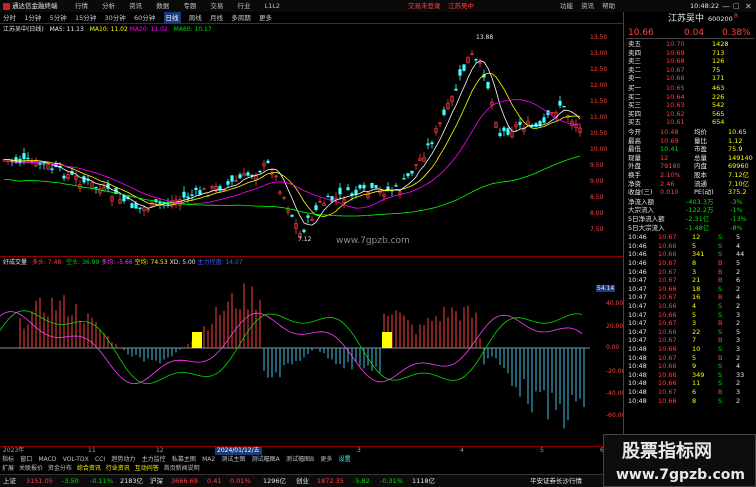  I want to click on period-tab-active: 日线, so click(172, 18).